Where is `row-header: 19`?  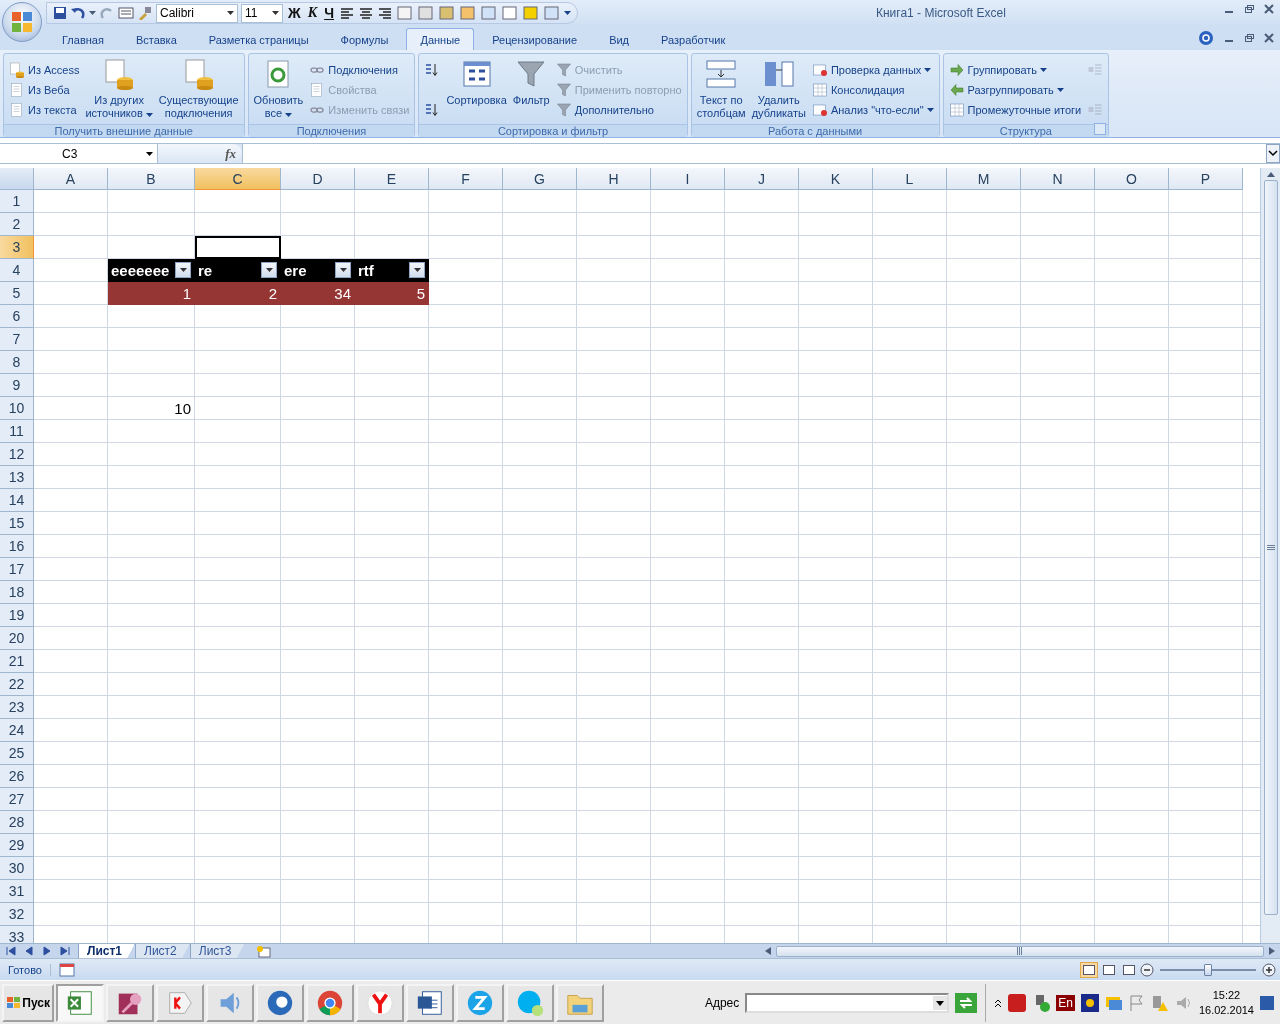 row-header: 19 is located at coordinates (17, 615).